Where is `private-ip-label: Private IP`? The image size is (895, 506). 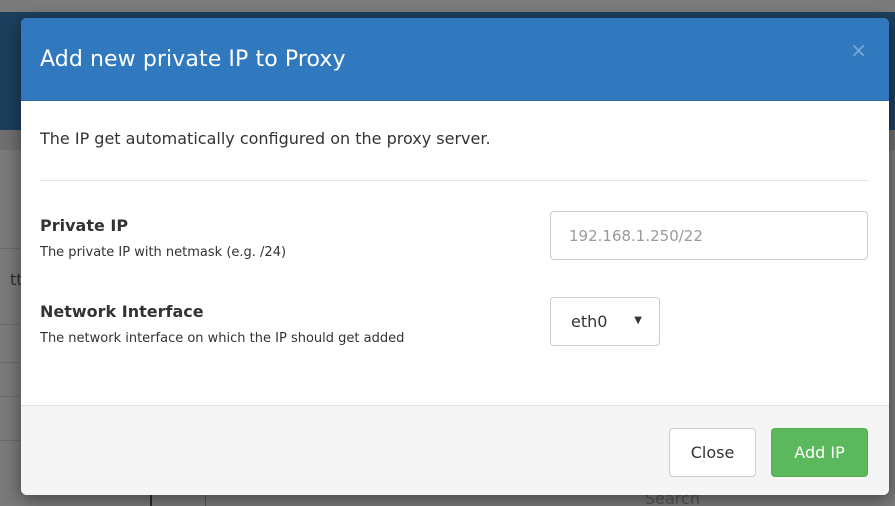
private-ip-label: Private IP is located at coordinates (84, 225).